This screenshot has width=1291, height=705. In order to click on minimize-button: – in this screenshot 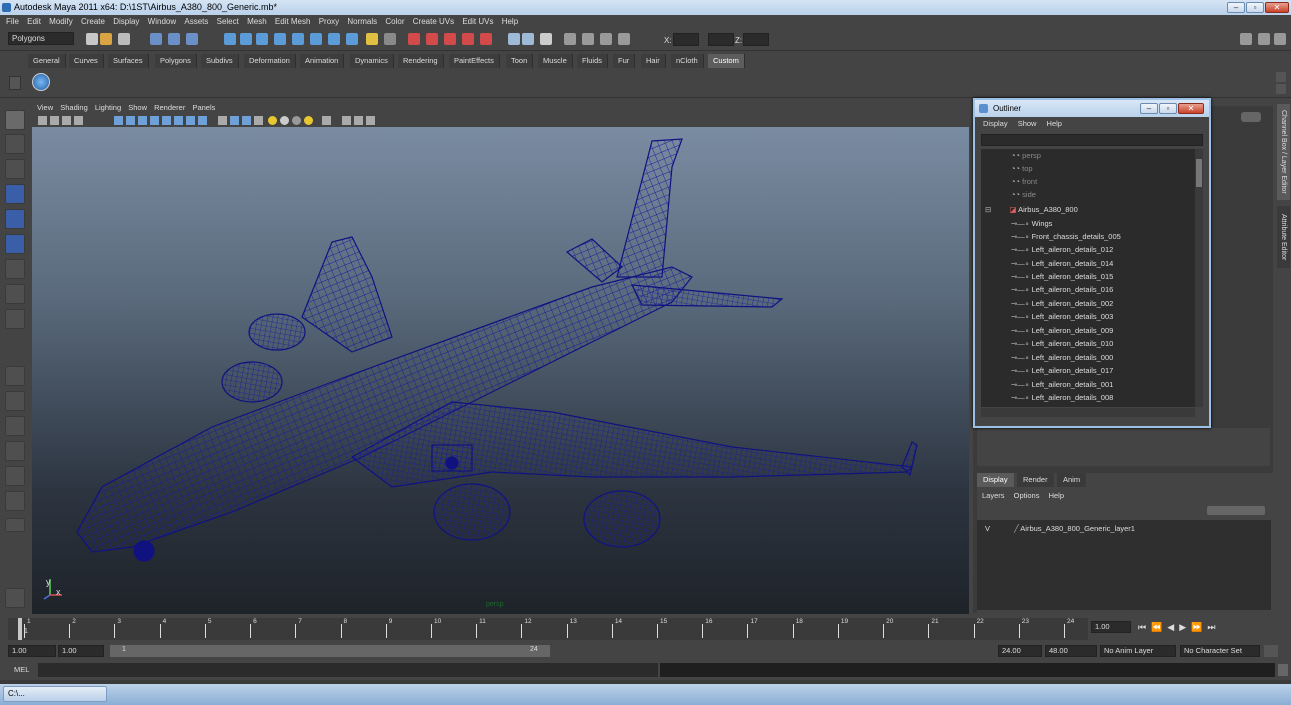, I will do `click(1236, 7)`.